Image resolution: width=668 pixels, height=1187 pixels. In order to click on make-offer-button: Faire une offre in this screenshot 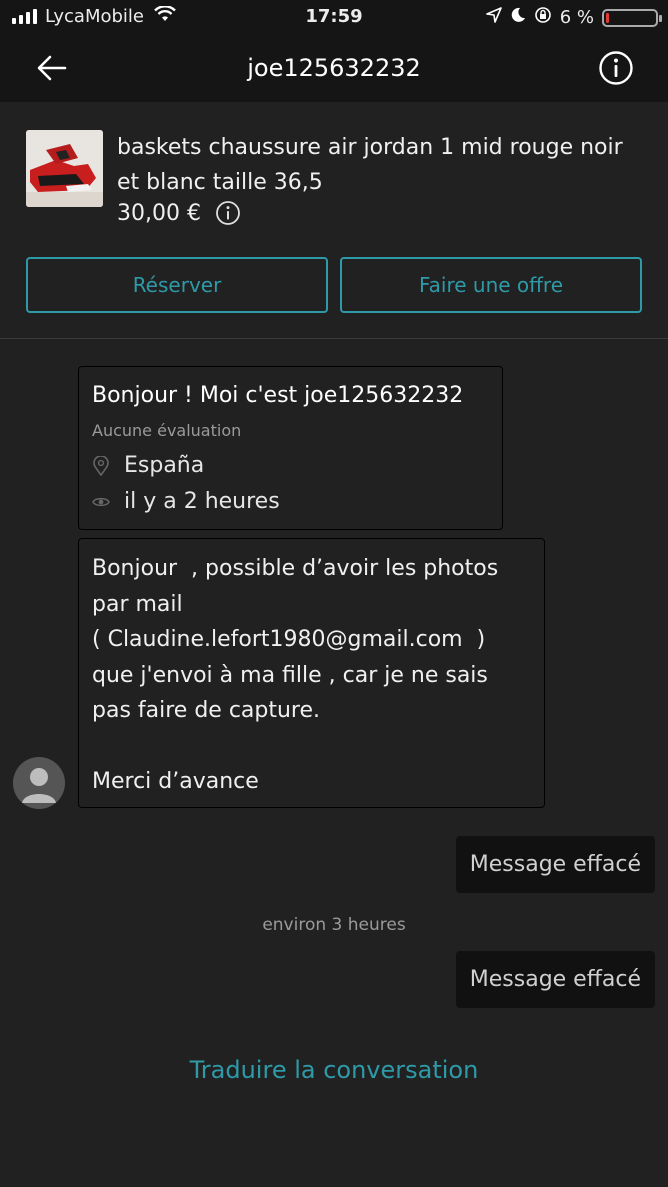, I will do `click(491, 285)`.